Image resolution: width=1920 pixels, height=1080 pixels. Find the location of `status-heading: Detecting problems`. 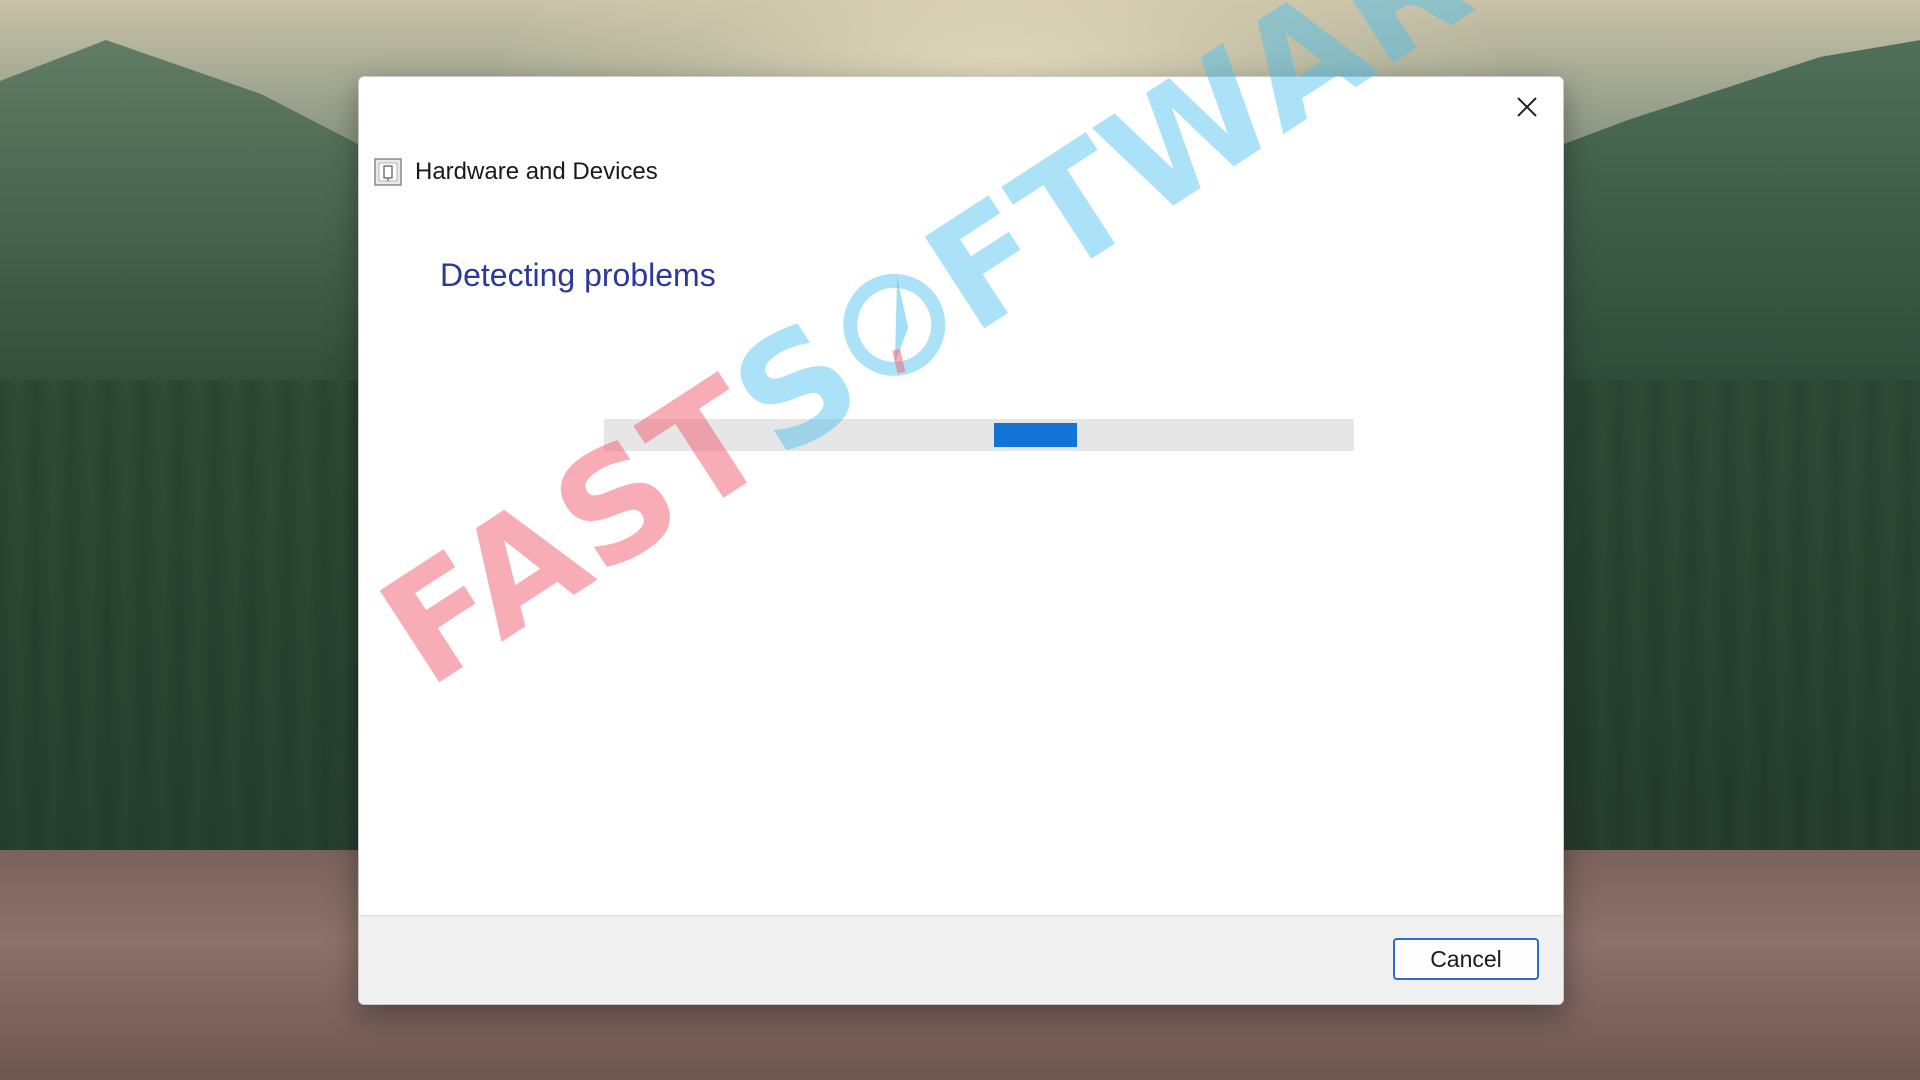

status-heading: Detecting problems is located at coordinates (578, 275).